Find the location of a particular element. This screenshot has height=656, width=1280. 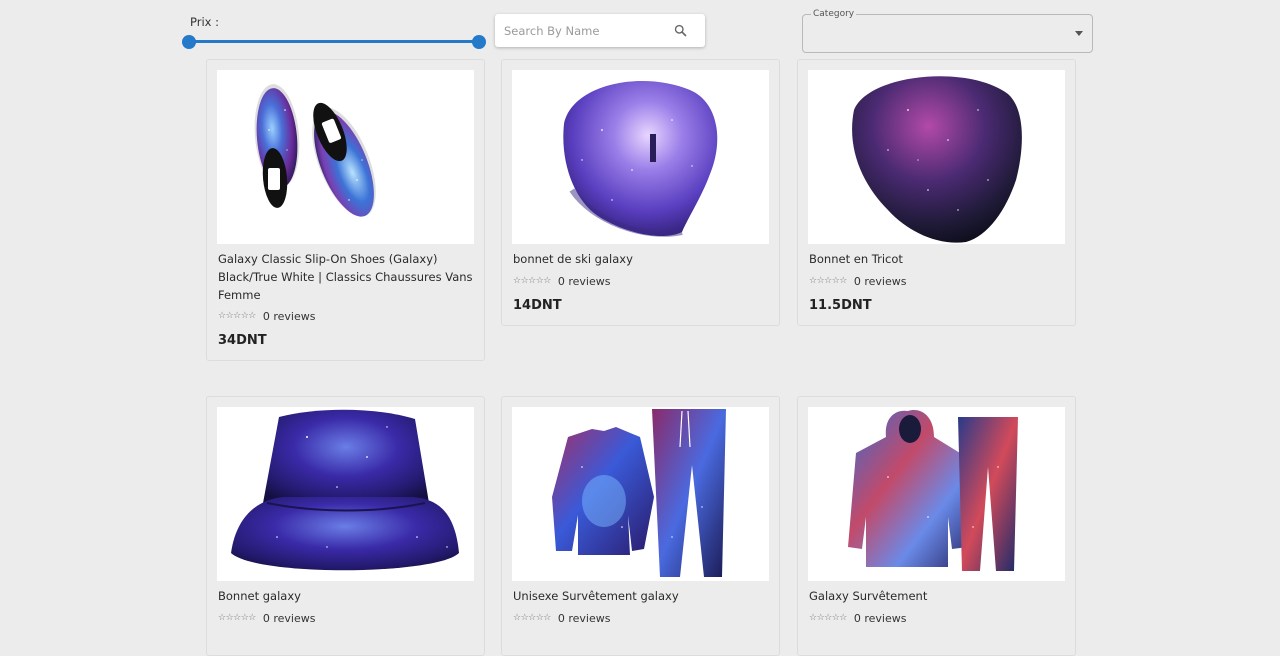

search-icon is located at coordinates (680, 30).